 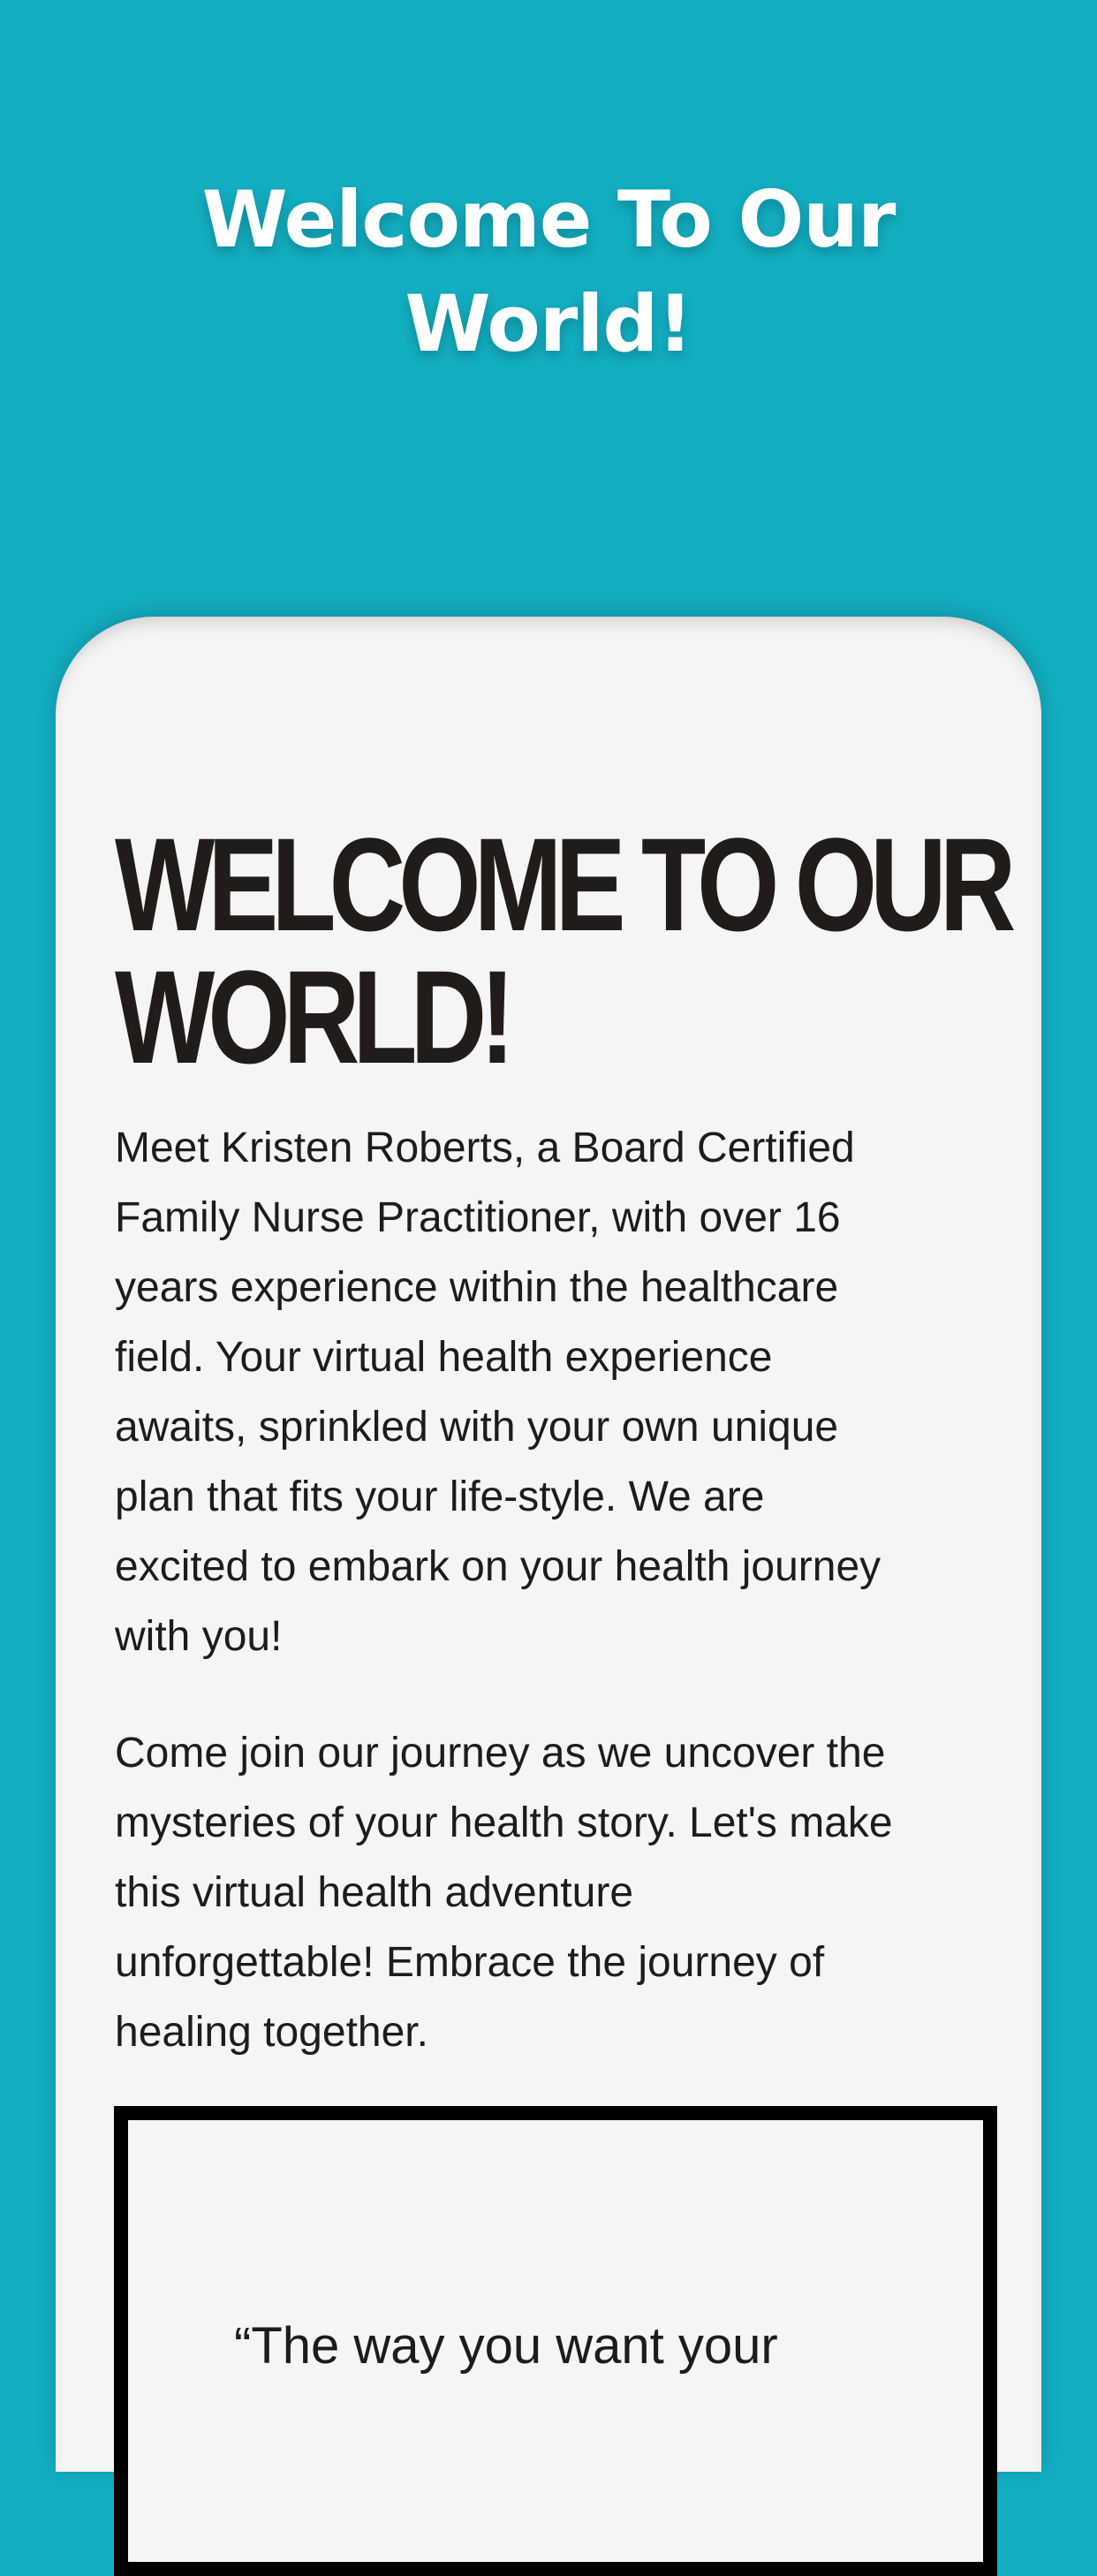 I want to click on journey-line: this virtual health adventure, so click(x=375, y=1893).